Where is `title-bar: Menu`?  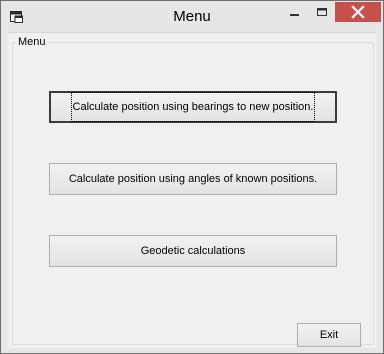
title-bar: Menu is located at coordinates (192, 16).